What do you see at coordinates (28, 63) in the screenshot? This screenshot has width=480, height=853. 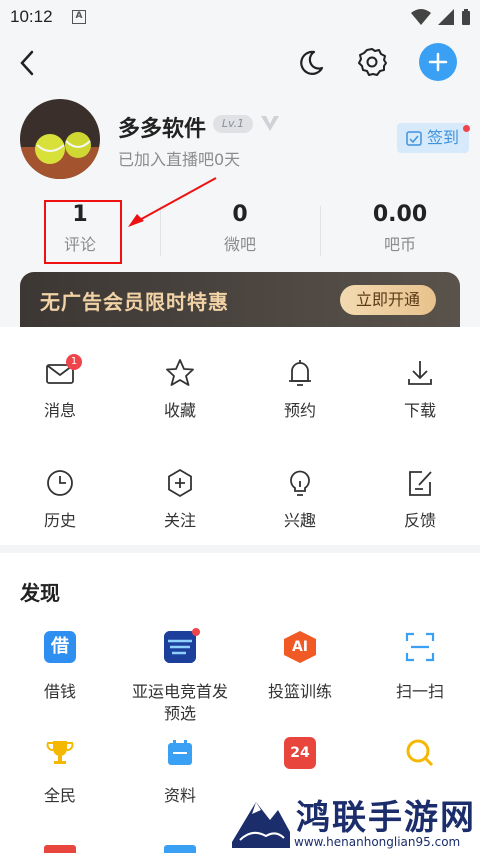 I see `back-icon` at bounding box center [28, 63].